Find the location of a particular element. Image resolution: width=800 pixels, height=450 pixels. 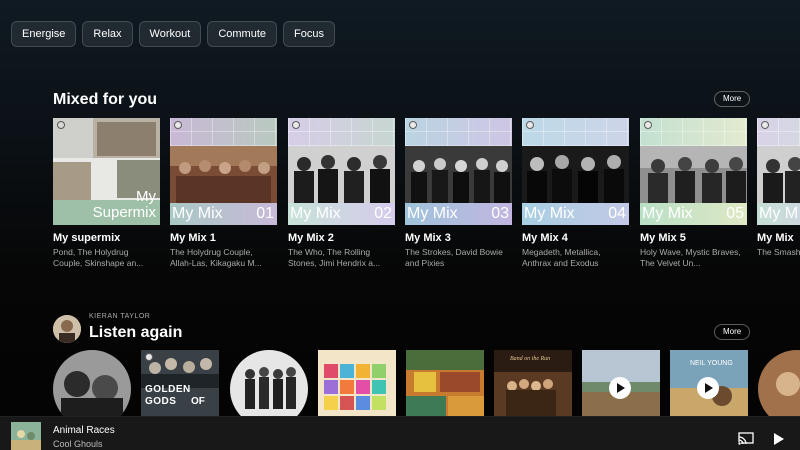

listen-item-album-psychedelic is located at coordinates (445, 383).